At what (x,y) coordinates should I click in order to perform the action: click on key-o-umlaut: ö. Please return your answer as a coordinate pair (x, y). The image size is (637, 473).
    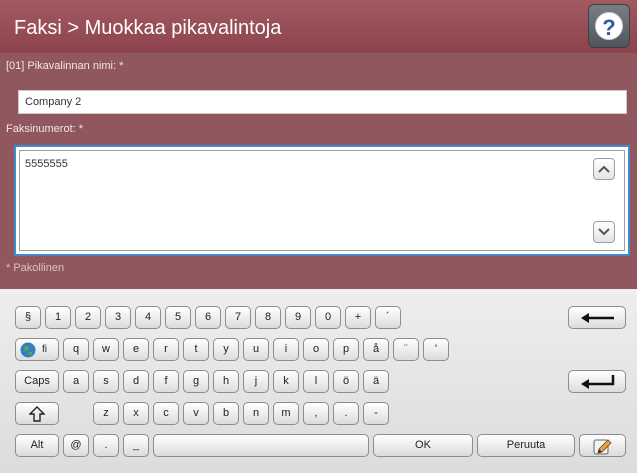
    Looking at the image, I should click on (346, 381).